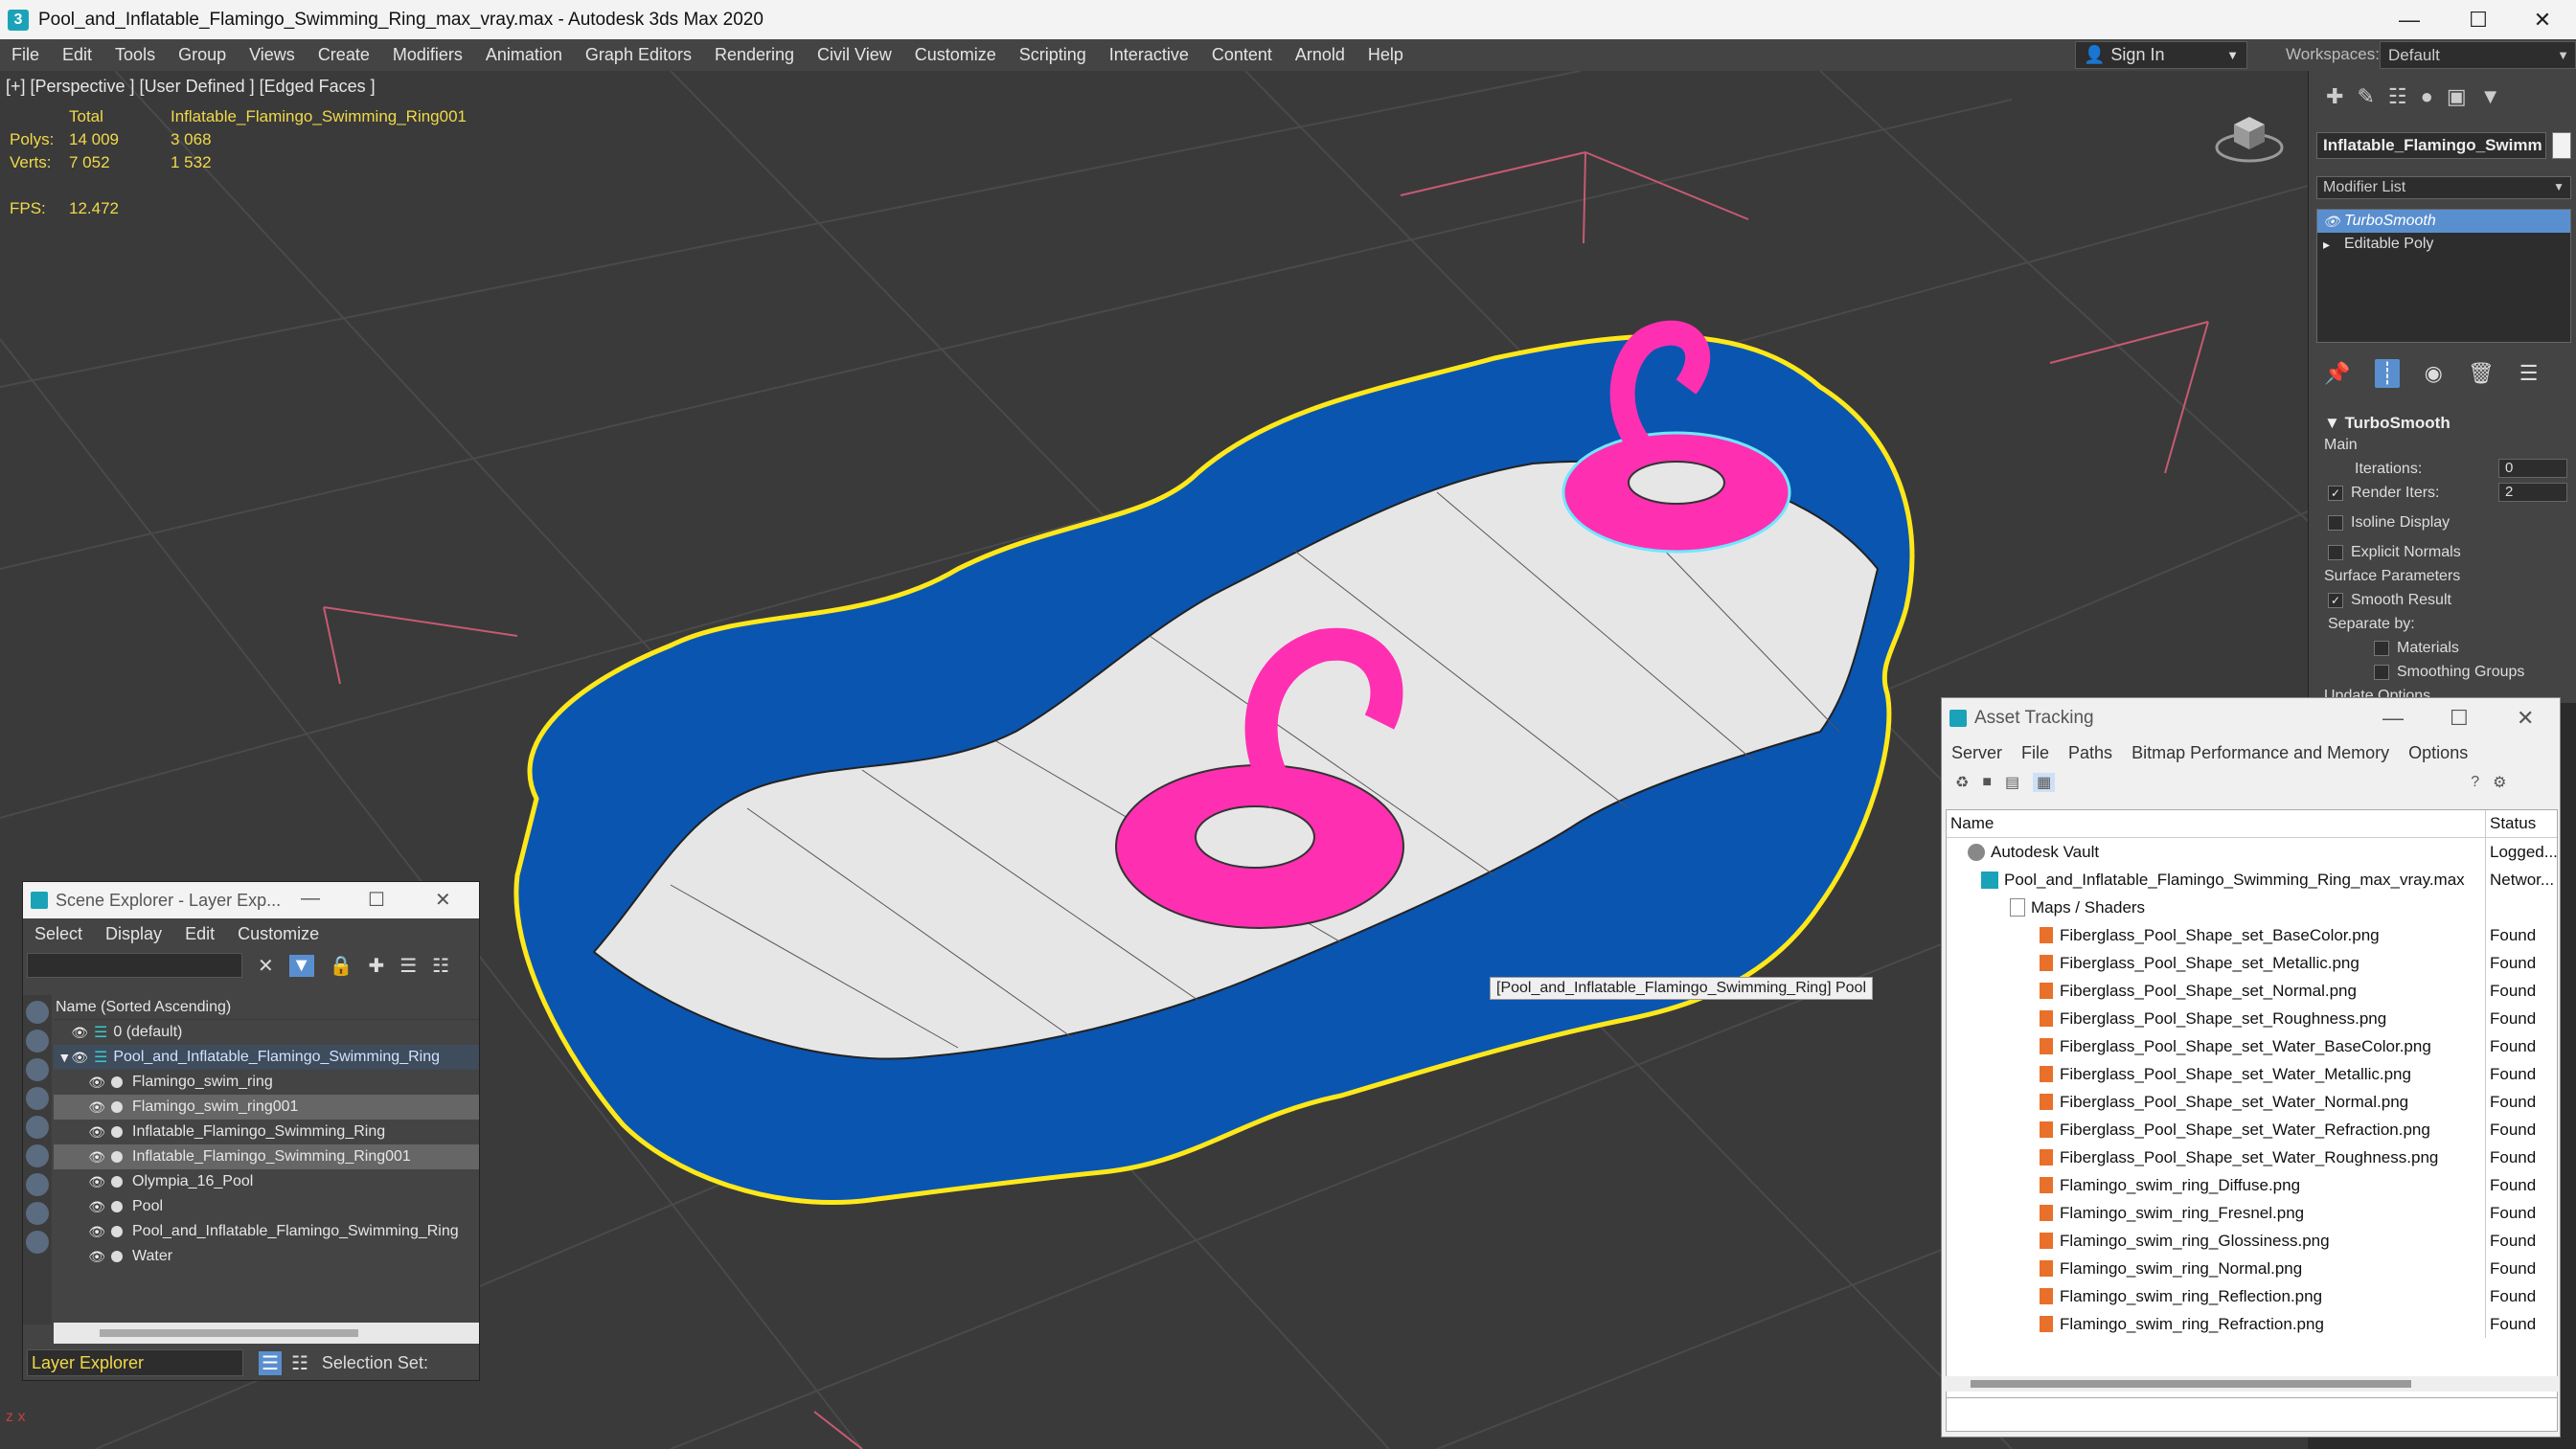 Image resolution: width=2576 pixels, height=1449 pixels. What do you see at coordinates (74, 1058) in the screenshot?
I see `eye-icon: ▼👁` at bounding box center [74, 1058].